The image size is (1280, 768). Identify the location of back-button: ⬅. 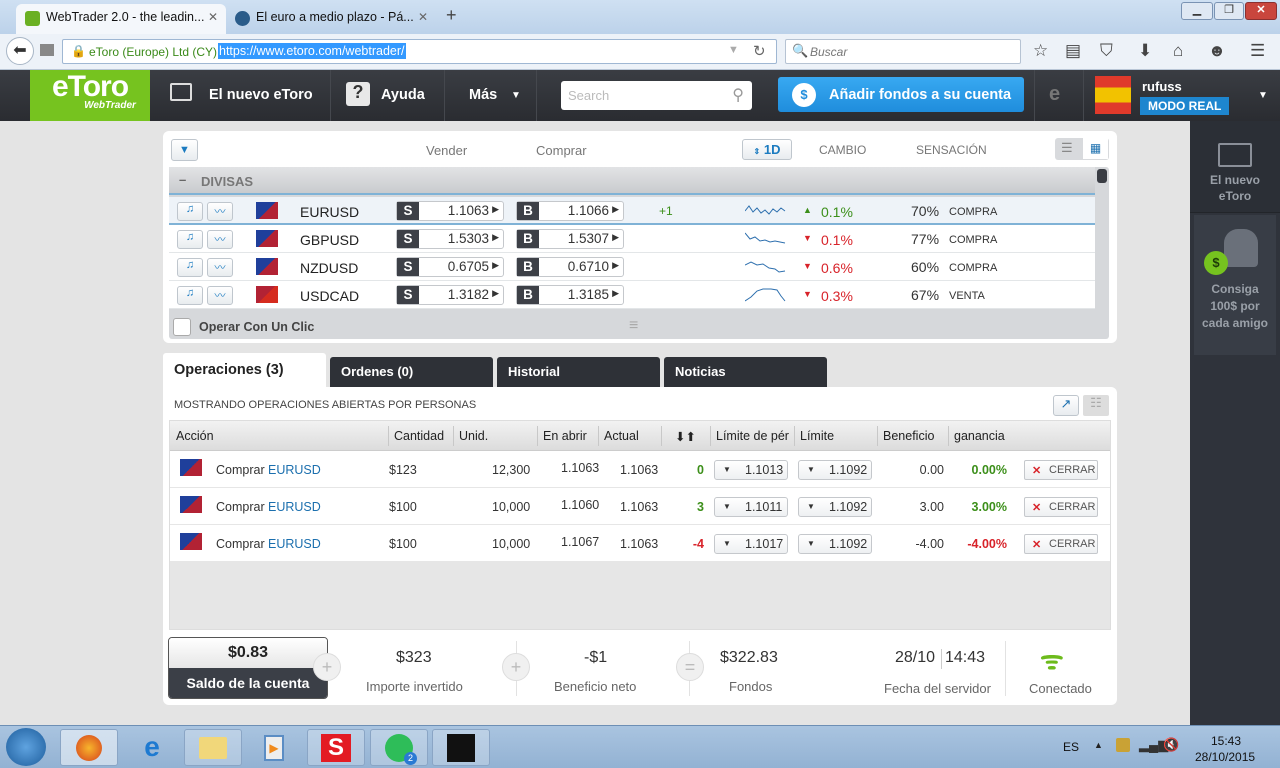
(20, 51).